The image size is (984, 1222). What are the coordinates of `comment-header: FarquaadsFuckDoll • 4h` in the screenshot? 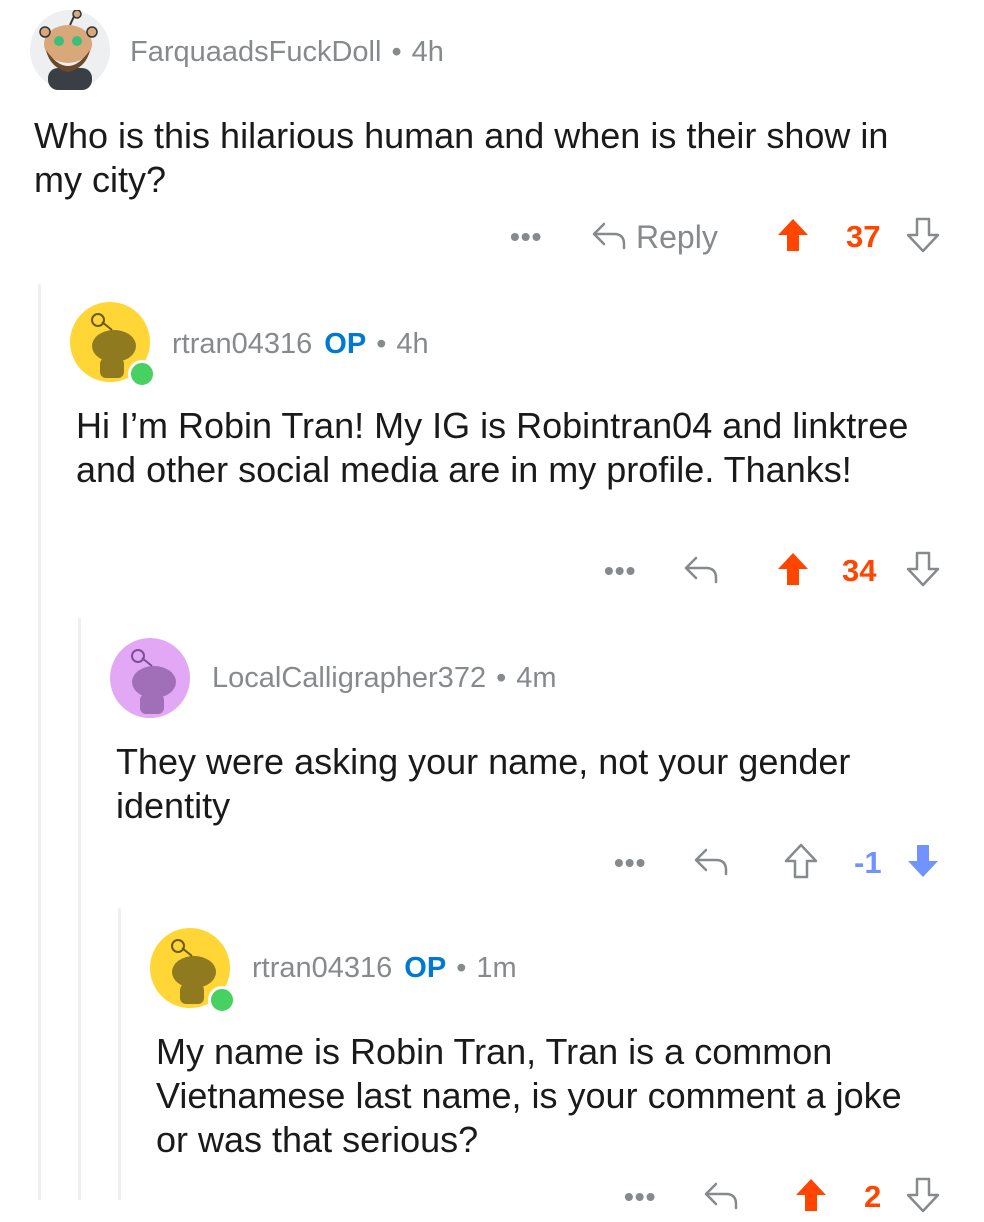 It's located at (287, 52).